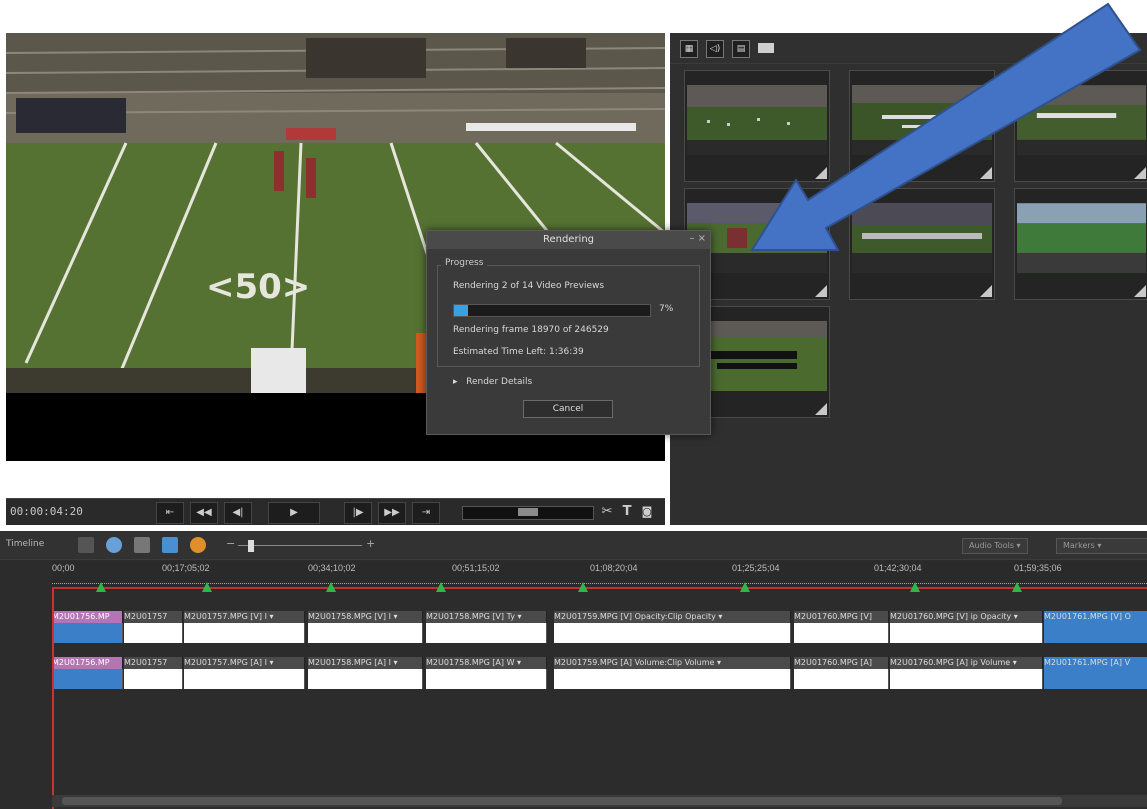 The image size is (1147, 809). Describe the element at coordinates (244, 617) in the screenshot. I see `video-clip: M2U01757.MPG [V] I ▾` at that location.